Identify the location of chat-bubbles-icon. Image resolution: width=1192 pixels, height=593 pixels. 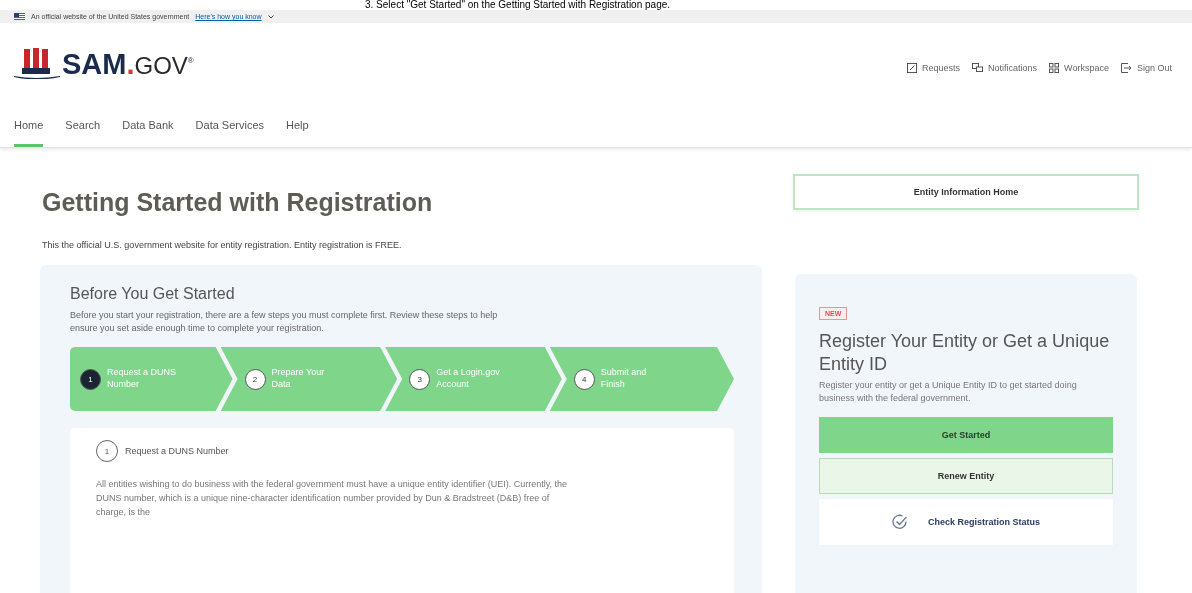
(978, 68).